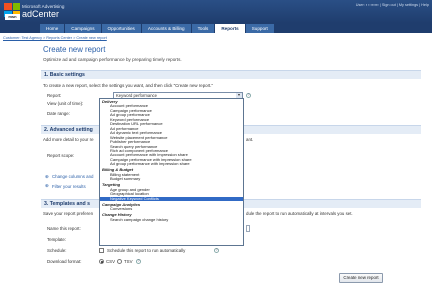  What do you see at coordinates (57, 250) in the screenshot?
I see `schedule-label: Schedule:` at bounding box center [57, 250].